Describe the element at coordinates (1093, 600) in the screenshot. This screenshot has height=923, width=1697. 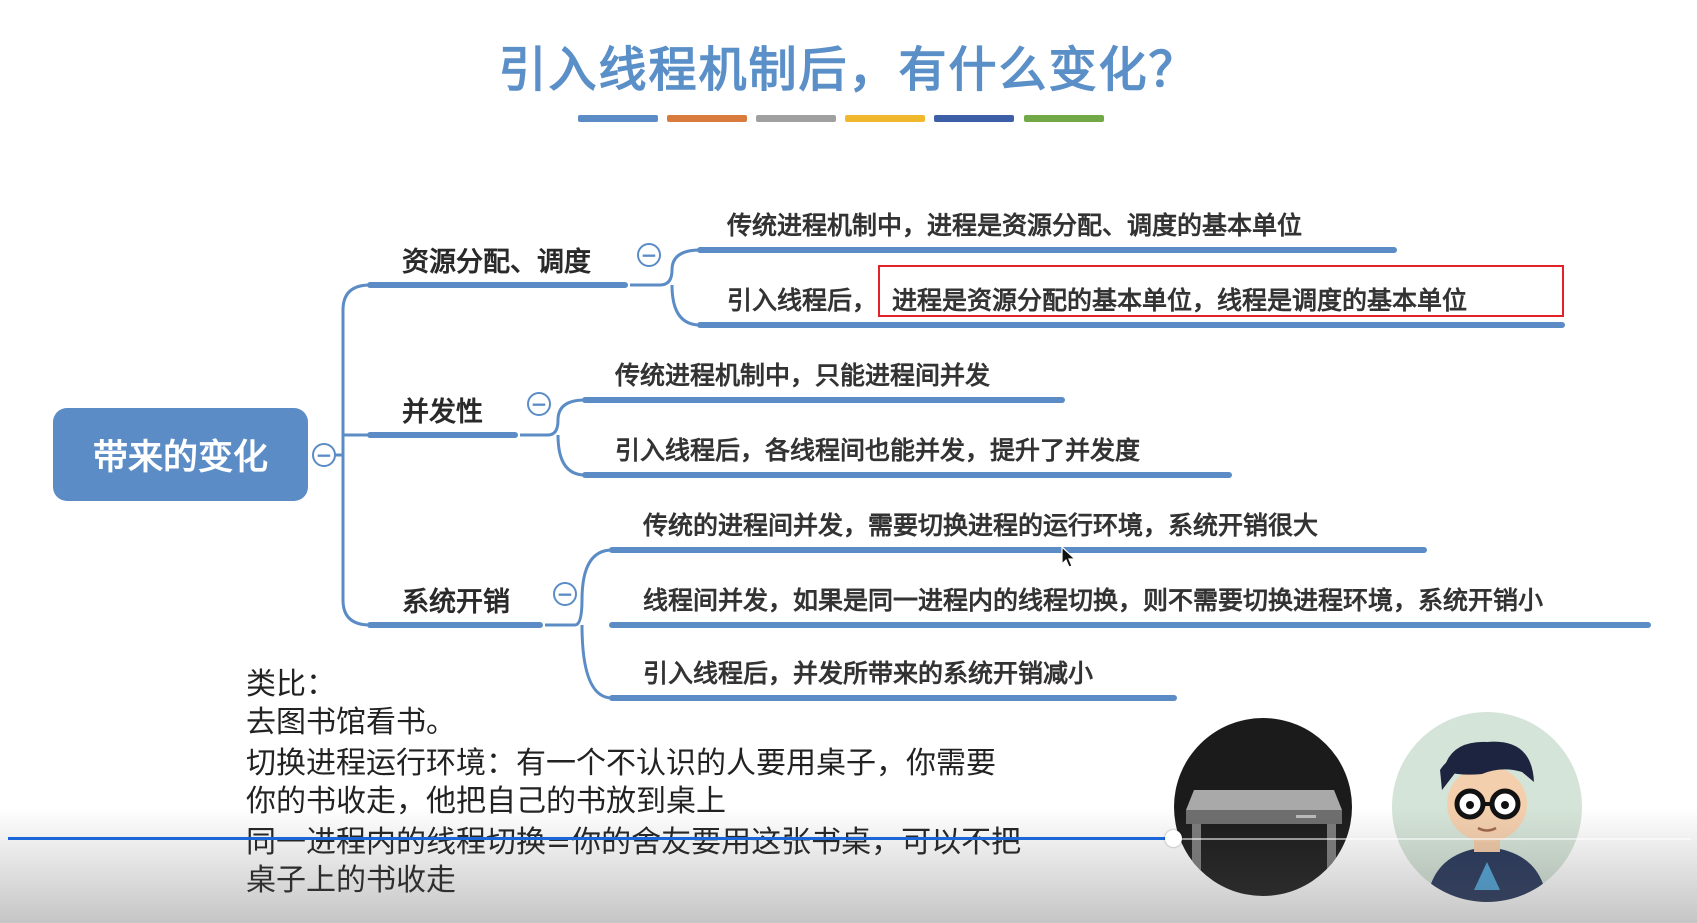
I see `leaf-thread-switch-overhead: 线程间并发，如果是同一进程内的线程切换，则不需要切换进程环境，系统开销小` at that location.